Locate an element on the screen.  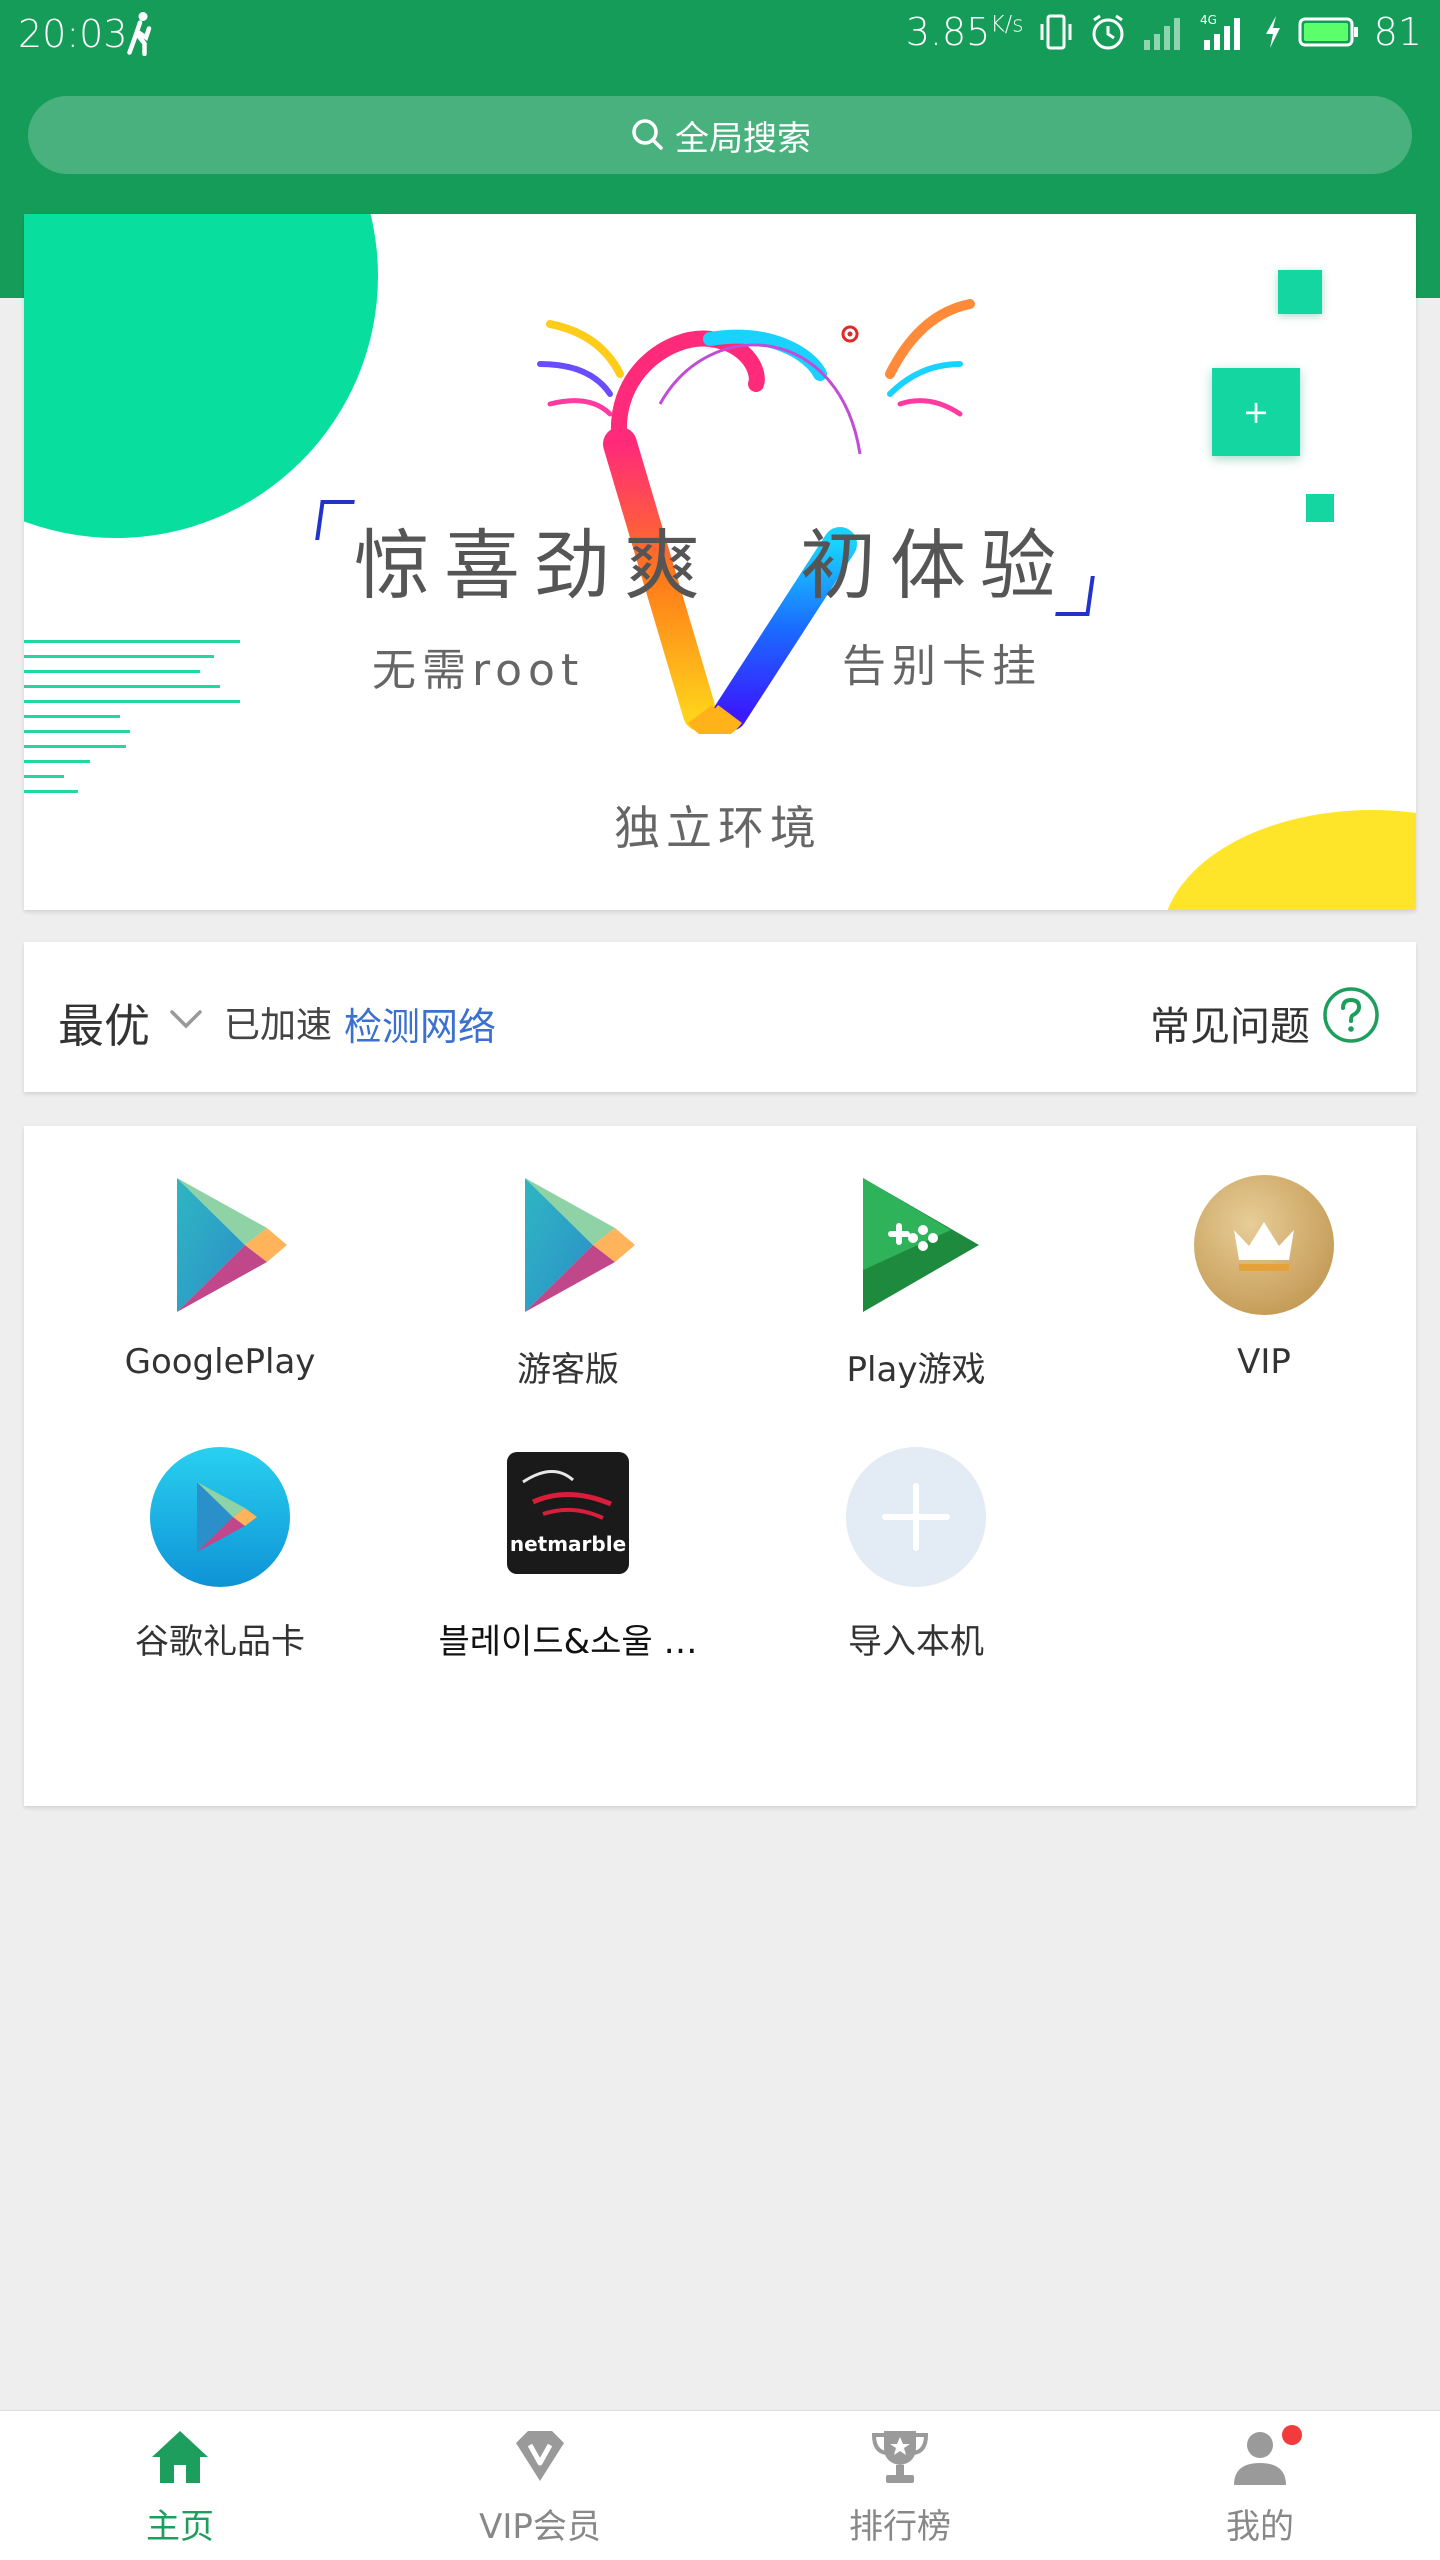
banner-plus-square: + is located at coordinates (1256, 412).